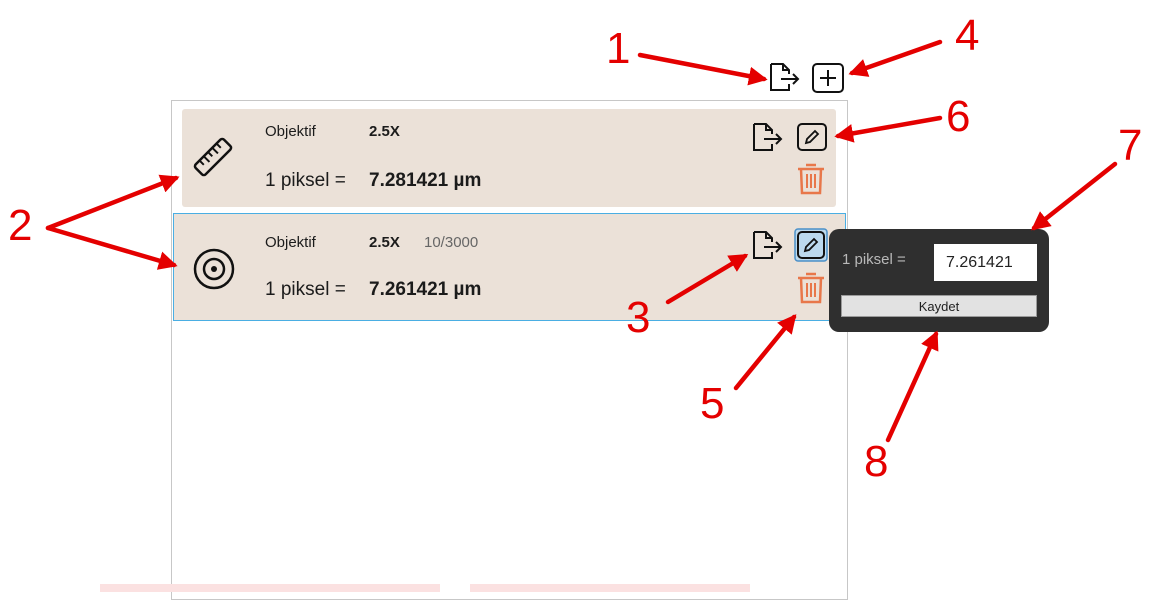 The width and height of the screenshot is (1150, 600). What do you see at coordinates (712, 403) in the screenshot?
I see `annotation-number: 5` at bounding box center [712, 403].